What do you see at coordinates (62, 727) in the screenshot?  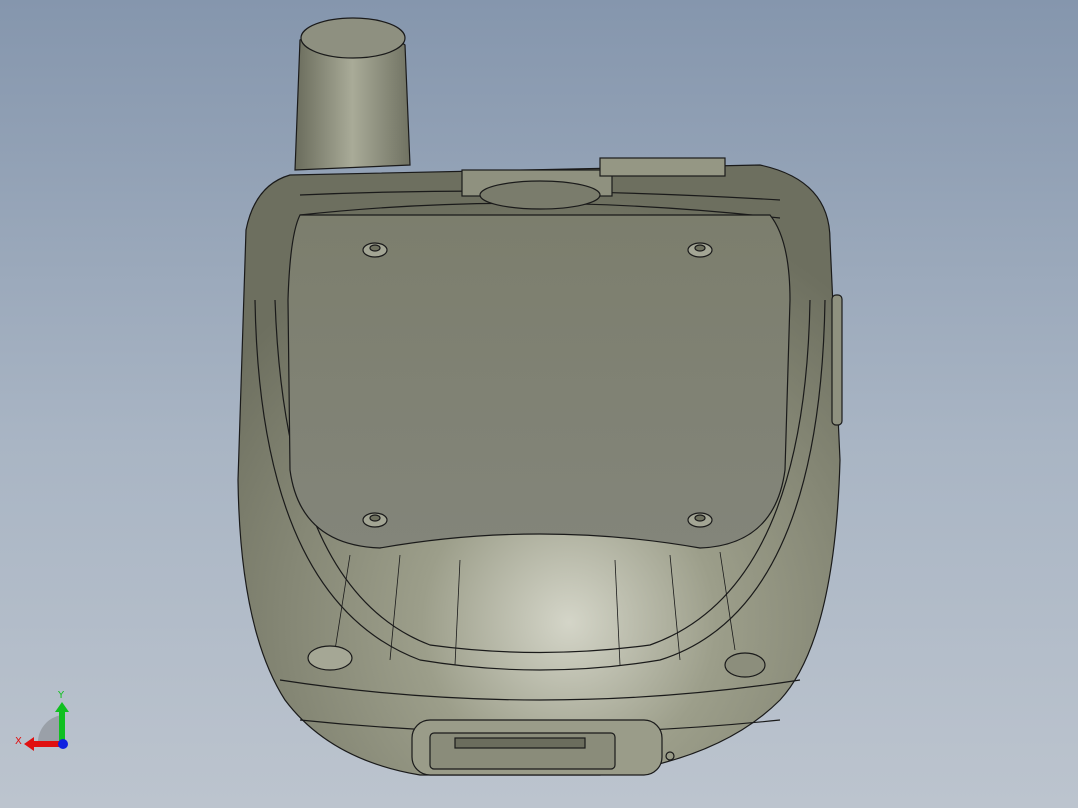 I see `y-axis-arrow` at bounding box center [62, 727].